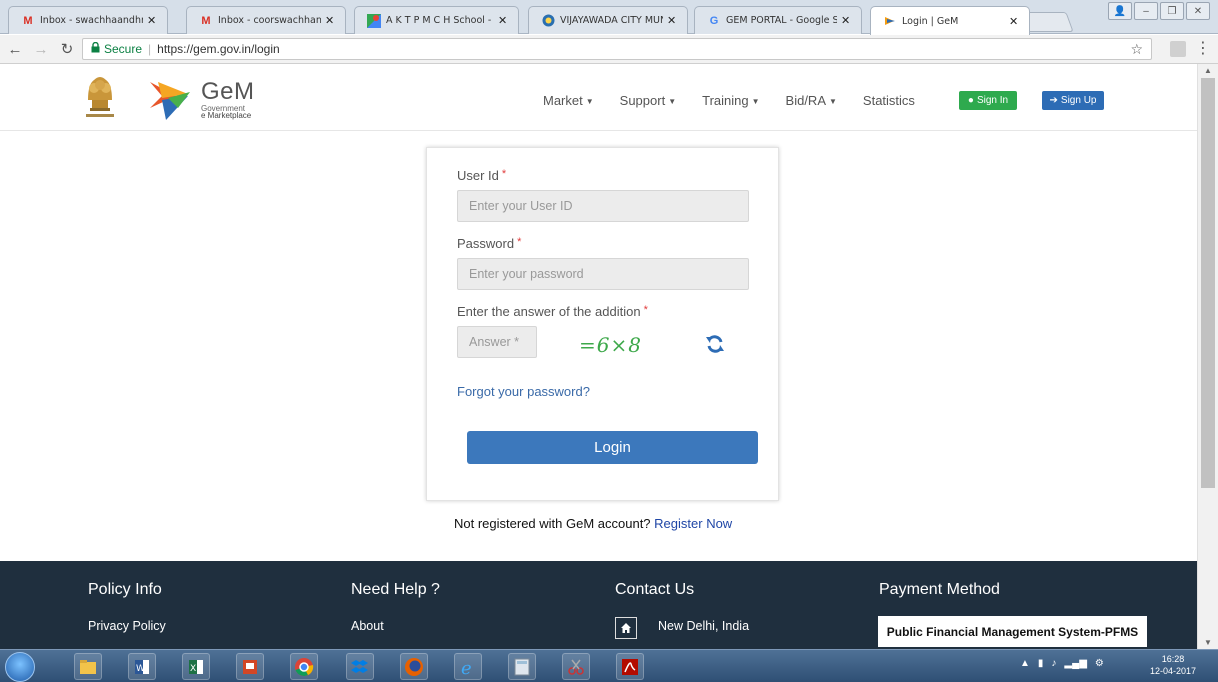 This screenshot has width=1218, height=682. Describe the element at coordinates (414, 666) in the screenshot. I see `firefox-icon` at that location.